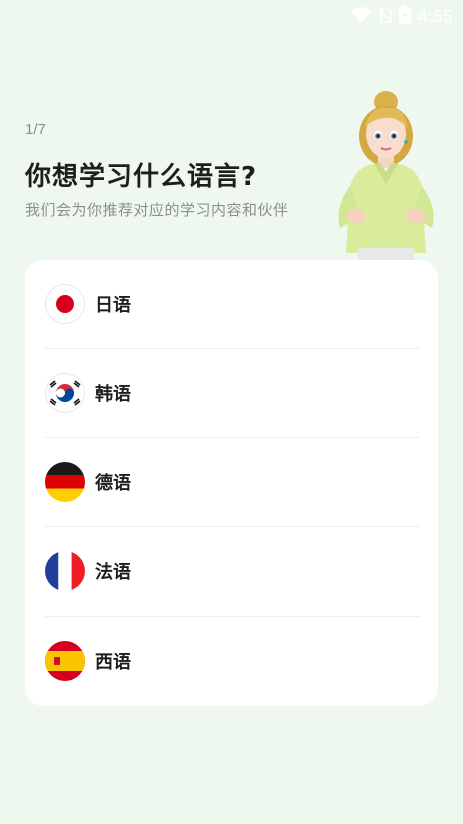 This screenshot has height=824, width=463. What do you see at coordinates (360, 16) in the screenshot?
I see `wifi-icon` at bounding box center [360, 16].